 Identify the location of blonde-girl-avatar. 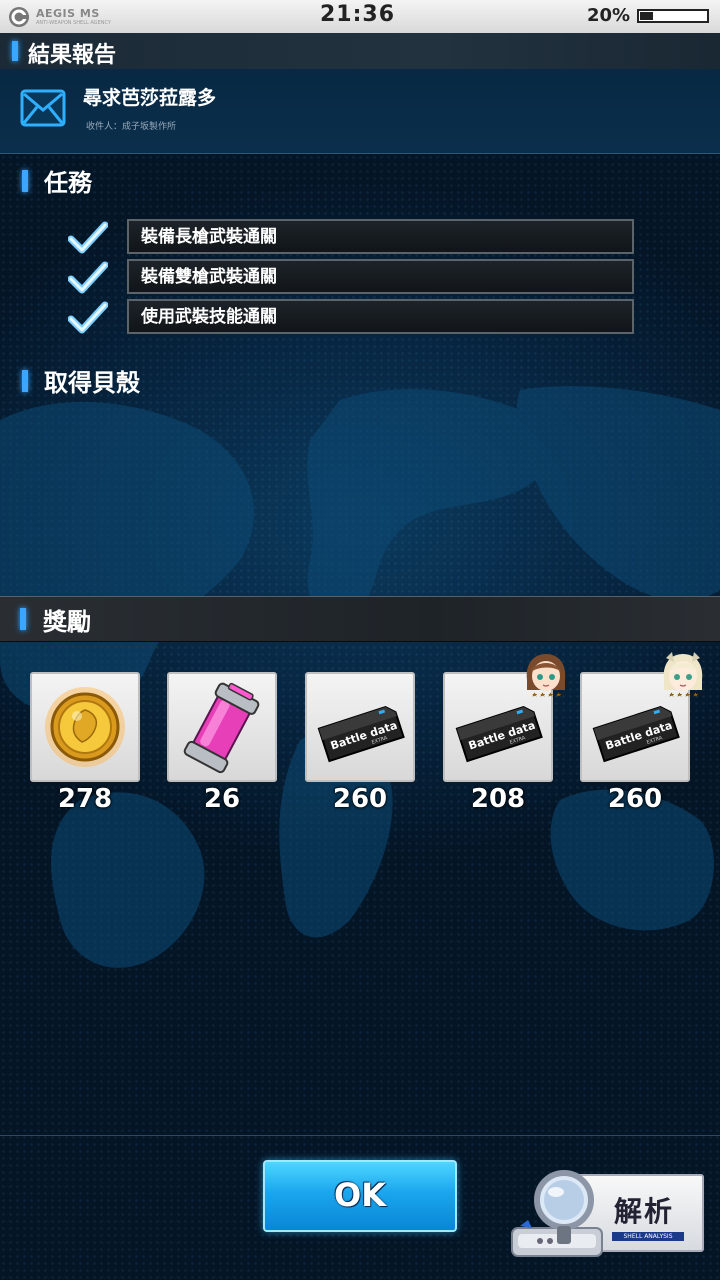
(683, 674).